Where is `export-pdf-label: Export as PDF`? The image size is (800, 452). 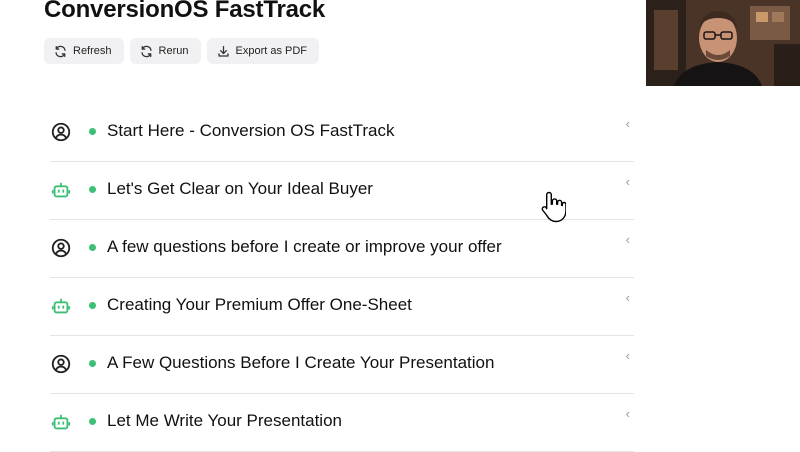
export-pdf-label: Export as PDF is located at coordinates (271, 51).